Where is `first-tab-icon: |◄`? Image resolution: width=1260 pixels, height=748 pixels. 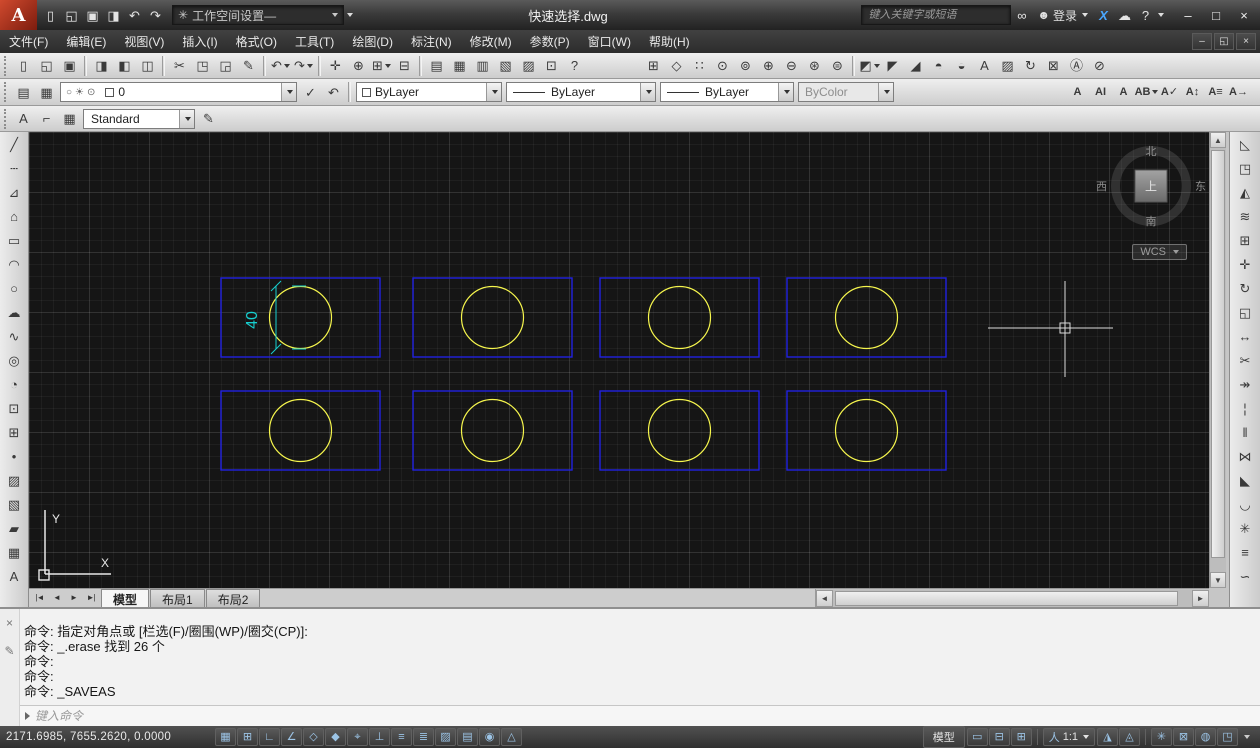
first-tab-icon: |◄ is located at coordinates (39, 598).